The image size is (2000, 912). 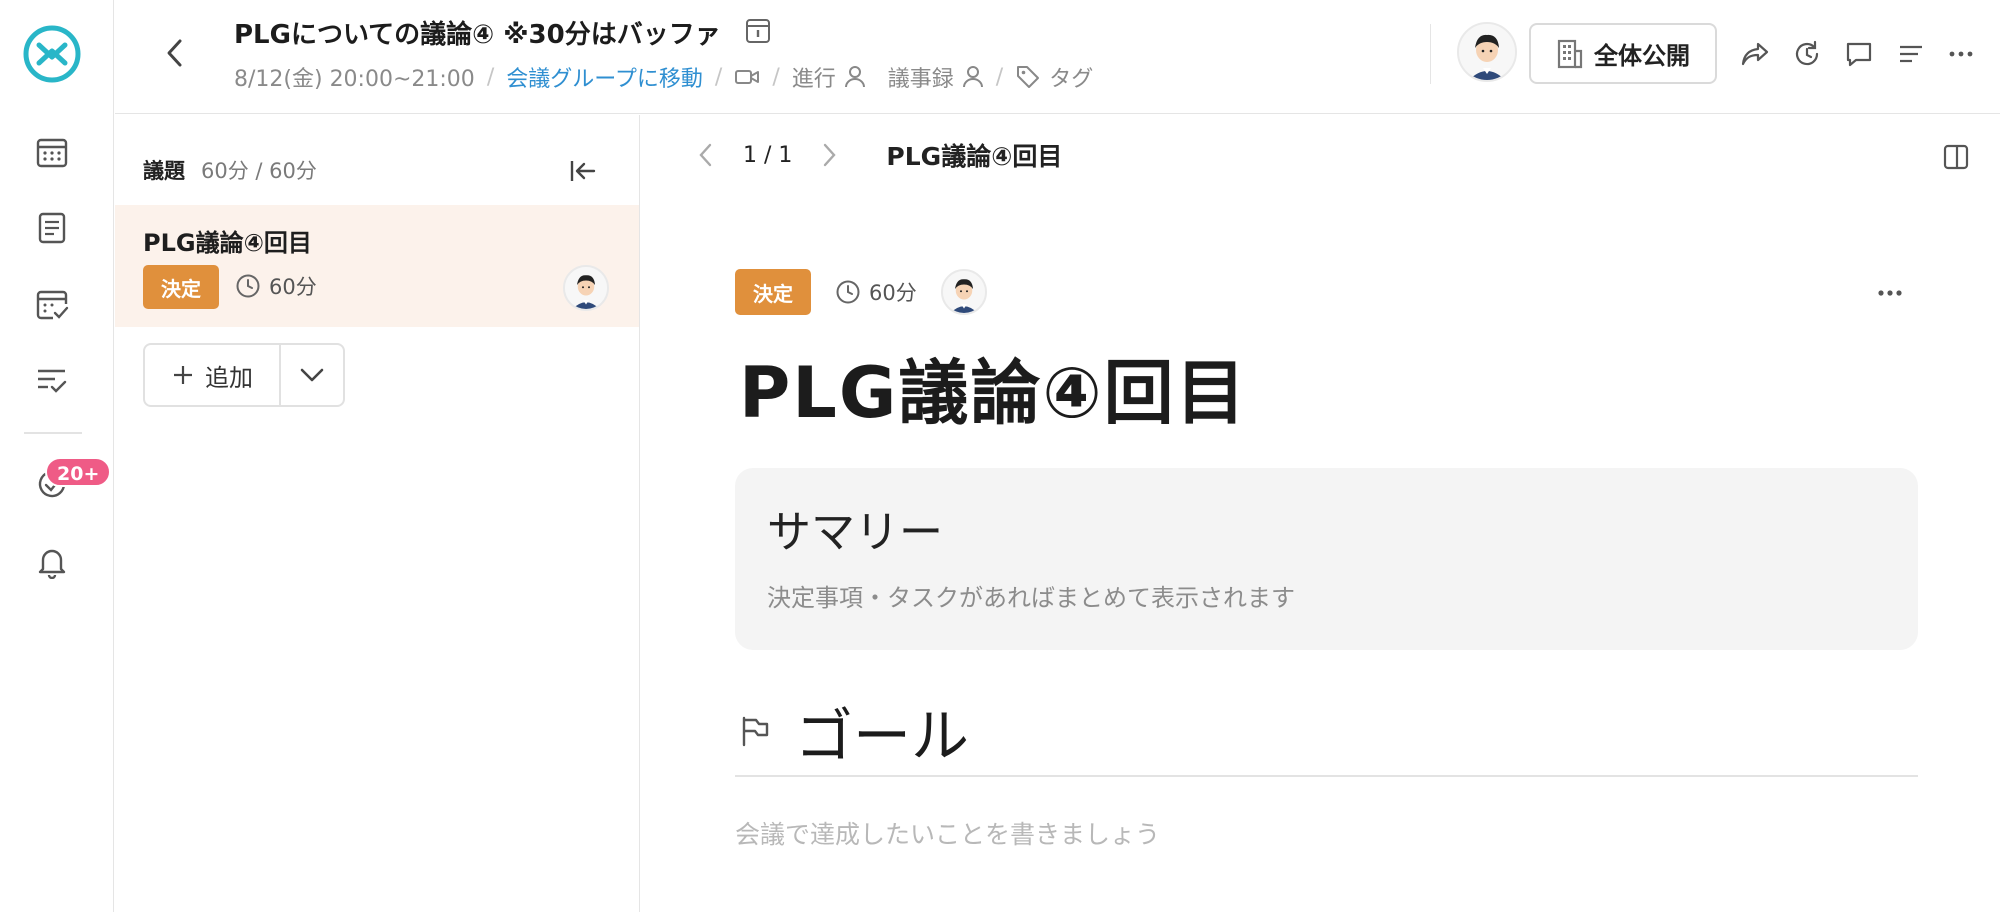 I want to click on add-agenda-group: 追加, so click(x=244, y=375).